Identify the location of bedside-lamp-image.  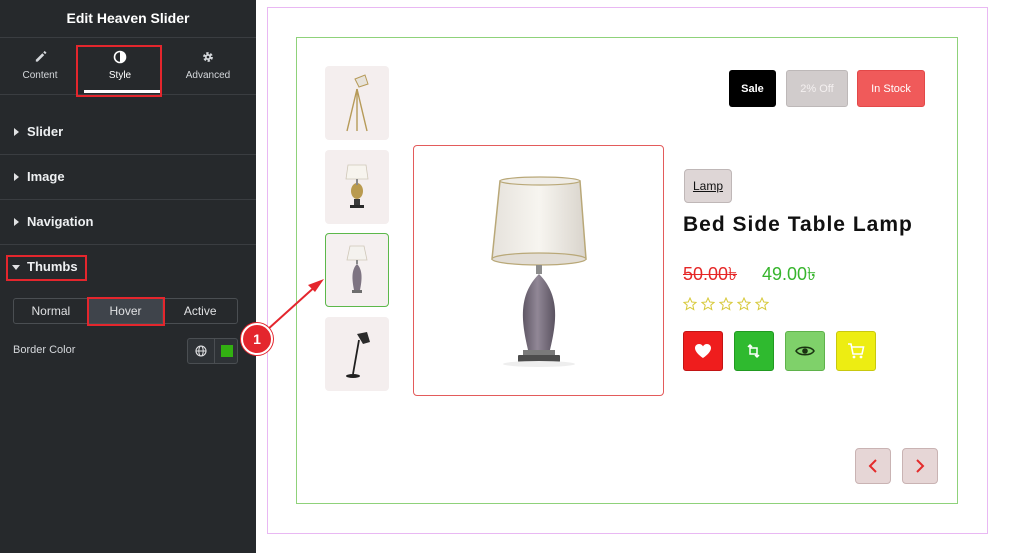
(539, 271).